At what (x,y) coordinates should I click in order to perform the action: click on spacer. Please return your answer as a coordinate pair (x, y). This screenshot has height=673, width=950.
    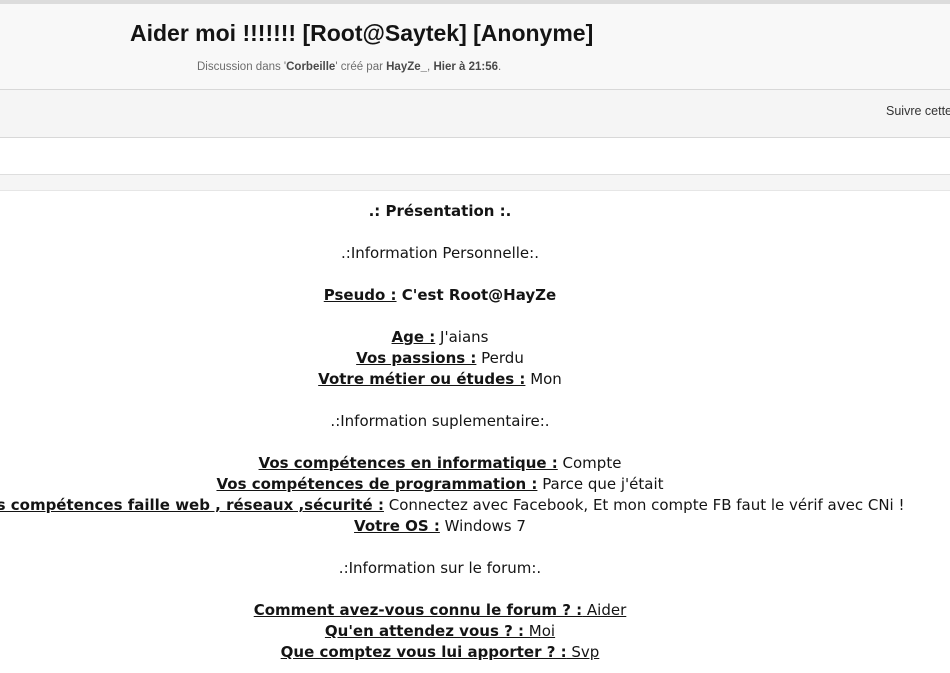
    Looking at the image, I should click on (475, 156).